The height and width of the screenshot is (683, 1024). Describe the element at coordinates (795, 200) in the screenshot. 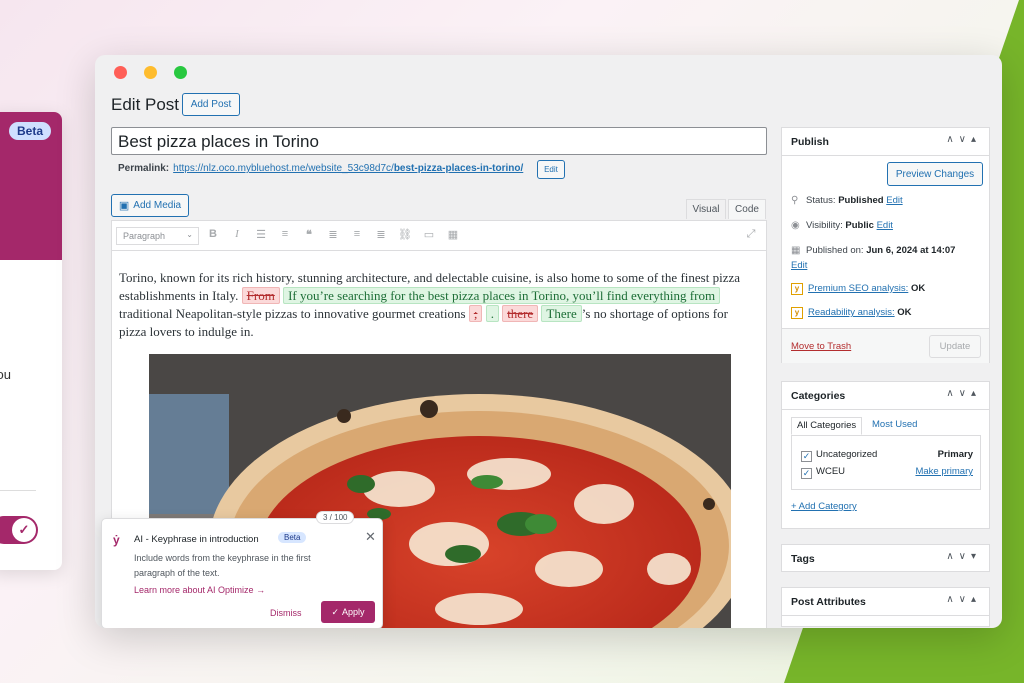

I see `pin-icon: ⚲` at that location.